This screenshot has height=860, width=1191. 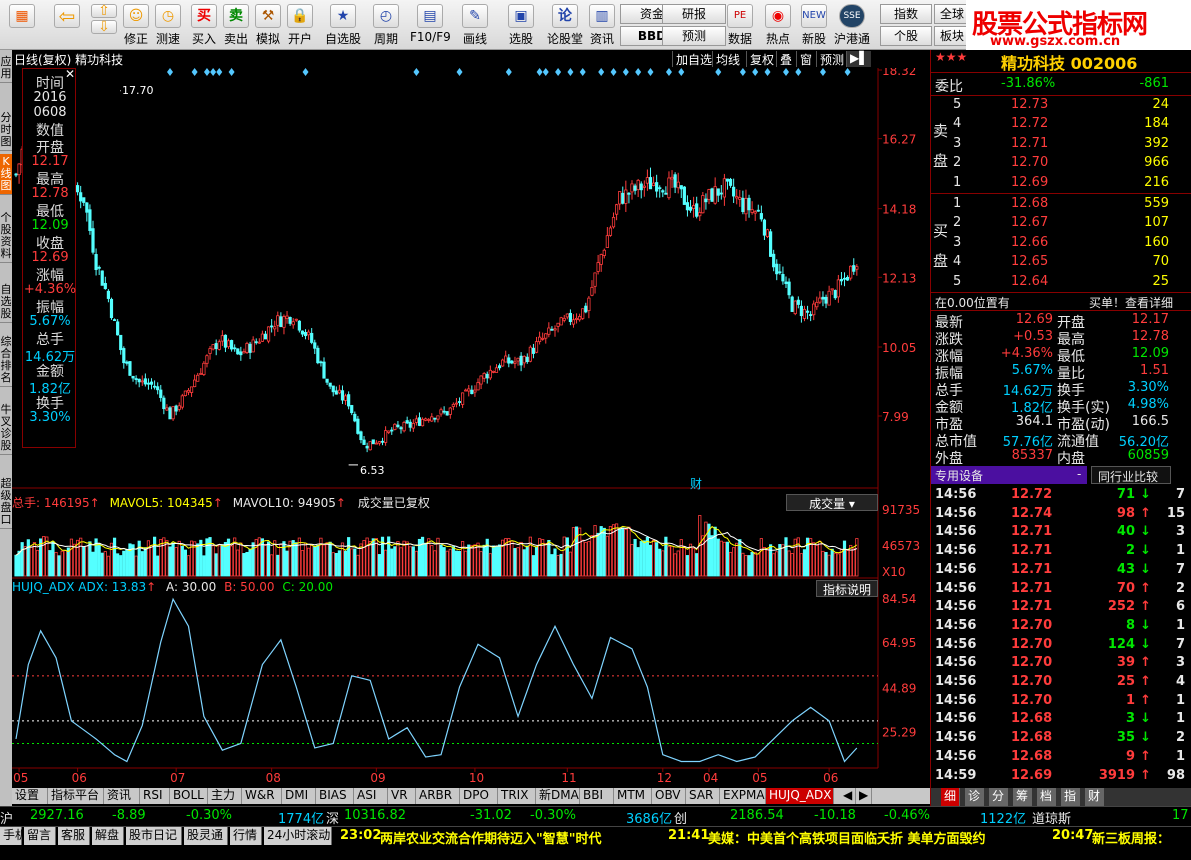 I want to click on draw-line-button: ✎ 画线, so click(x=475, y=25).